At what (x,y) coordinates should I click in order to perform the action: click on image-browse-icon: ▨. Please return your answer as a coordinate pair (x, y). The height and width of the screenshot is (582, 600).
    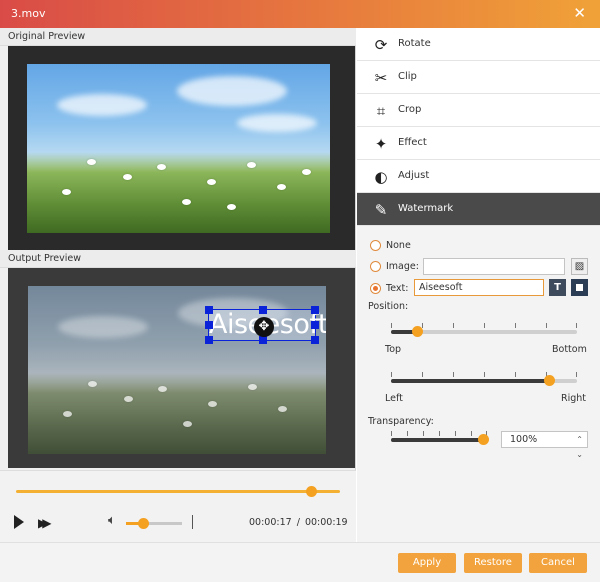
    Looking at the image, I should click on (579, 266).